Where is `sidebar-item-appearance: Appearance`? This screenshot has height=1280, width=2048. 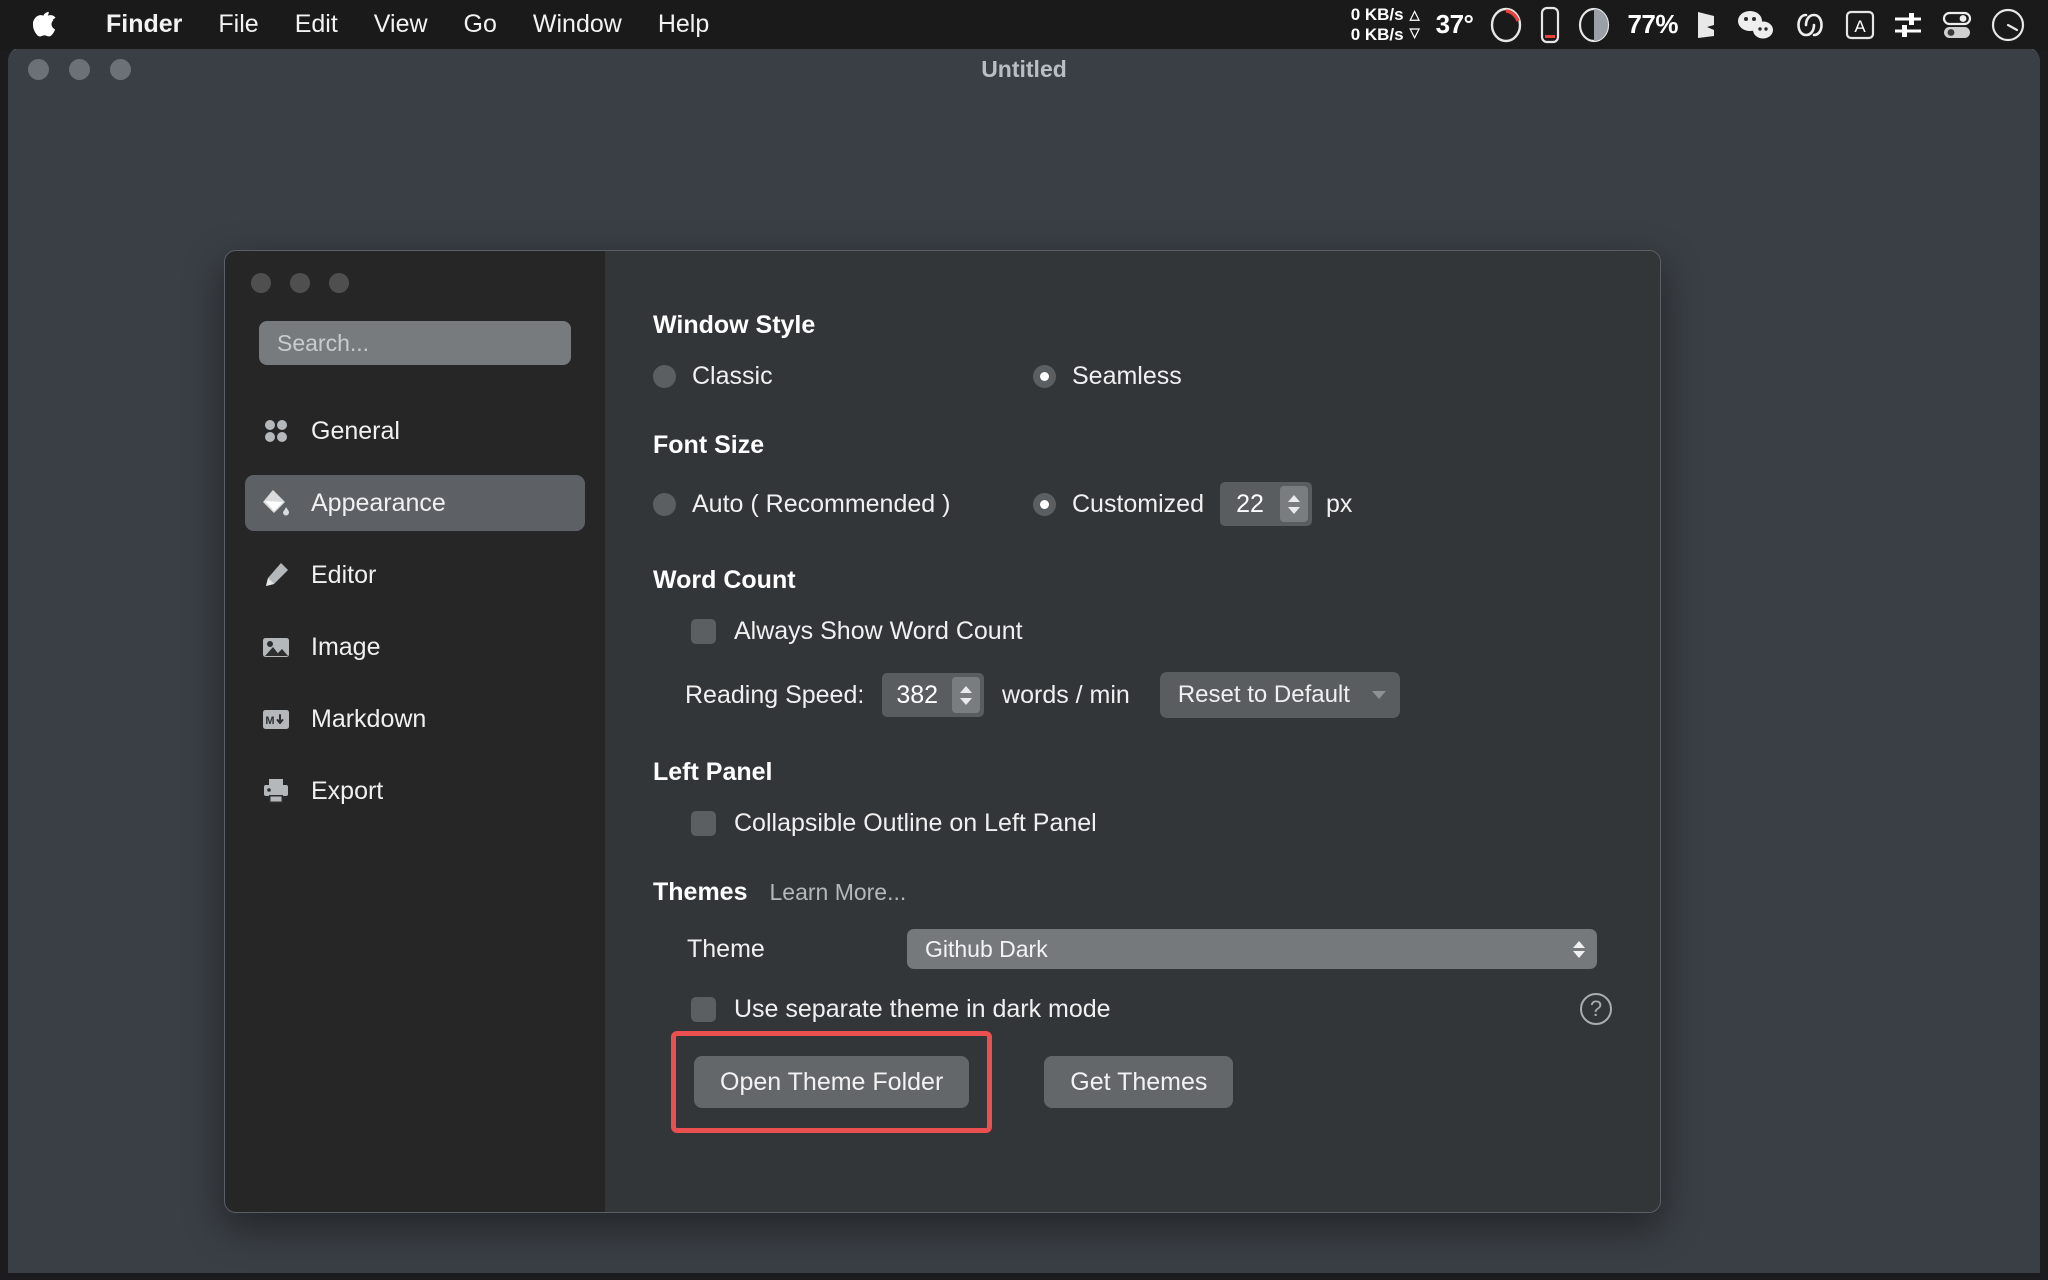
sidebar-item-appearance: Appearance is located at coordinates (415, 503).